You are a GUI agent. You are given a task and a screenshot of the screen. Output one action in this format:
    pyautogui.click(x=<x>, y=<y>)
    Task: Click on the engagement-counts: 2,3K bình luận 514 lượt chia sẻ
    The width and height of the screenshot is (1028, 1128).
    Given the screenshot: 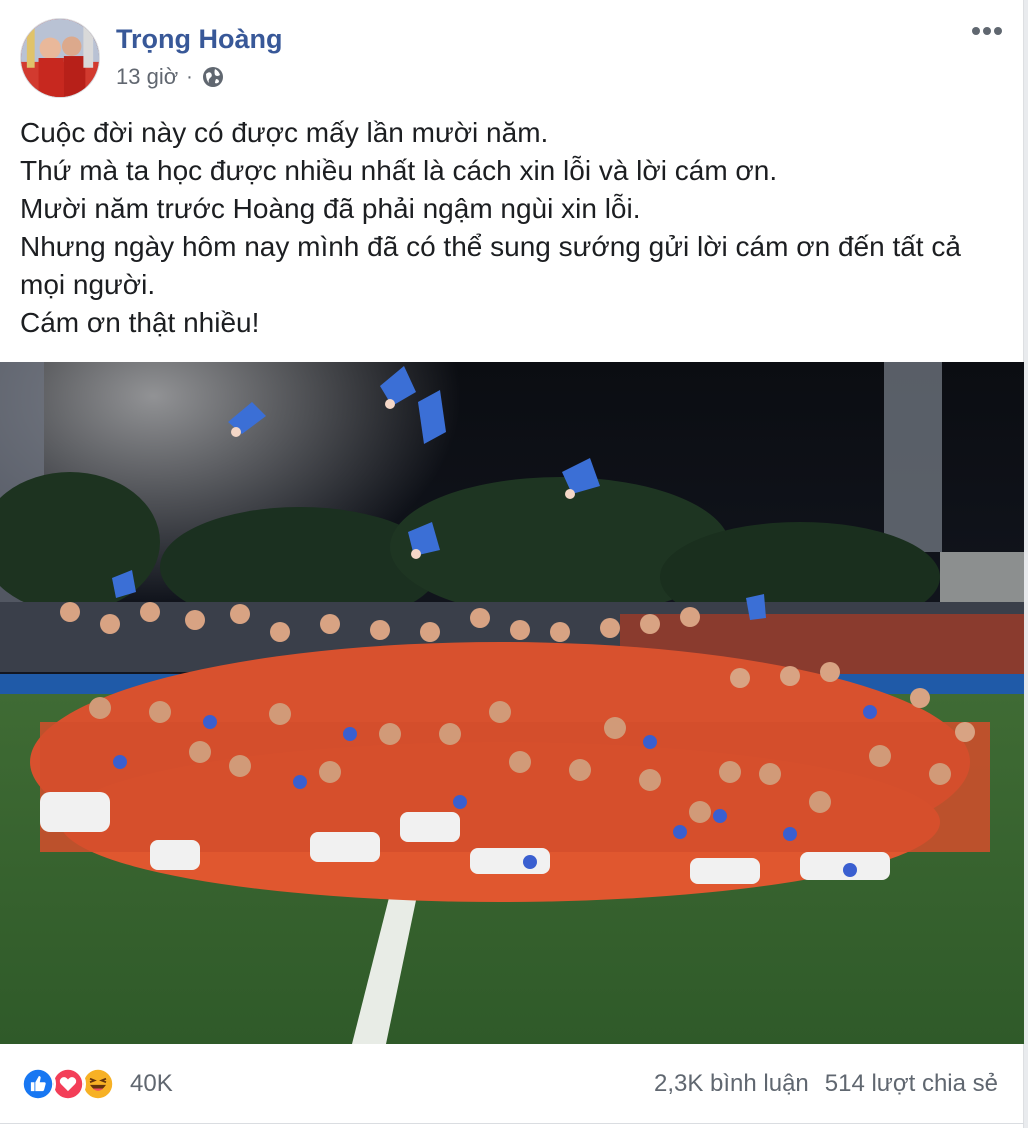 What is the action you would take?
    pyautogui.click(x=826, y=1084)
    